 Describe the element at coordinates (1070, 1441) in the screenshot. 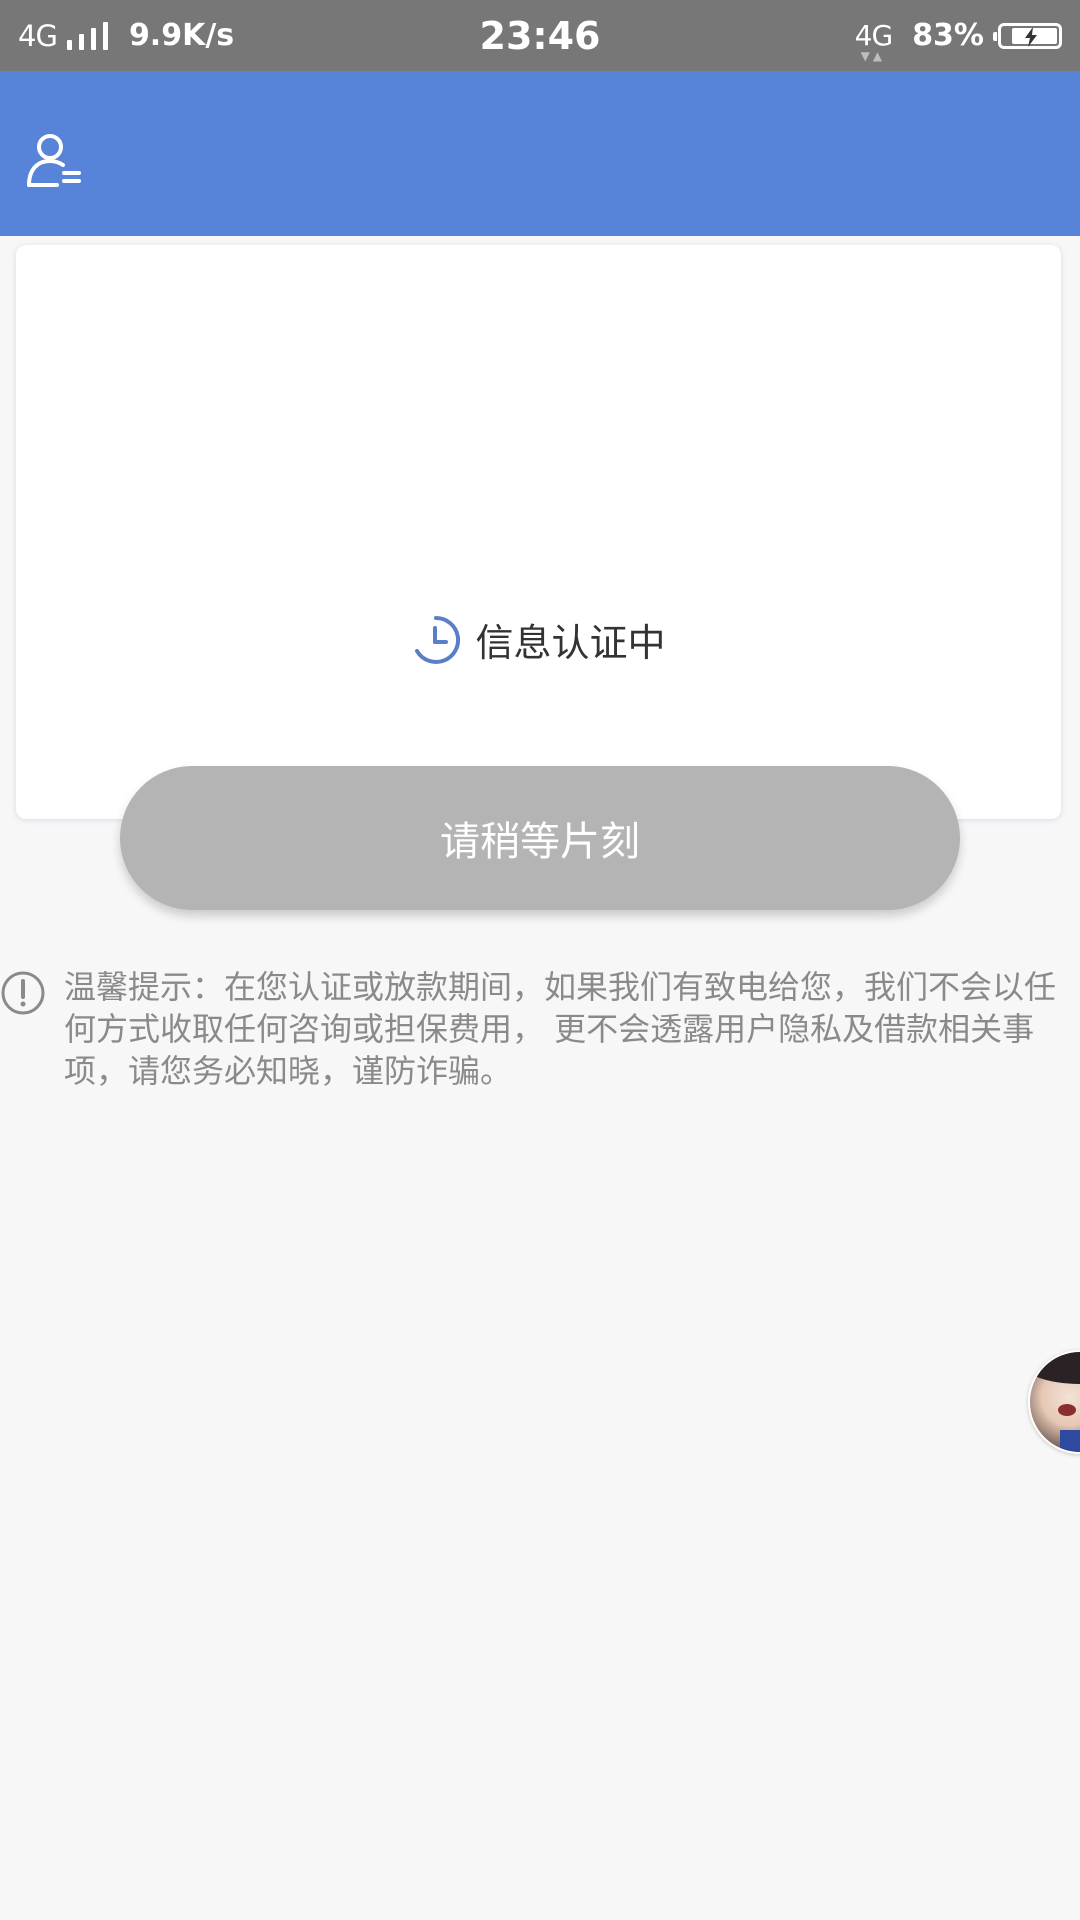

I see `avatar-shirt` at that location.